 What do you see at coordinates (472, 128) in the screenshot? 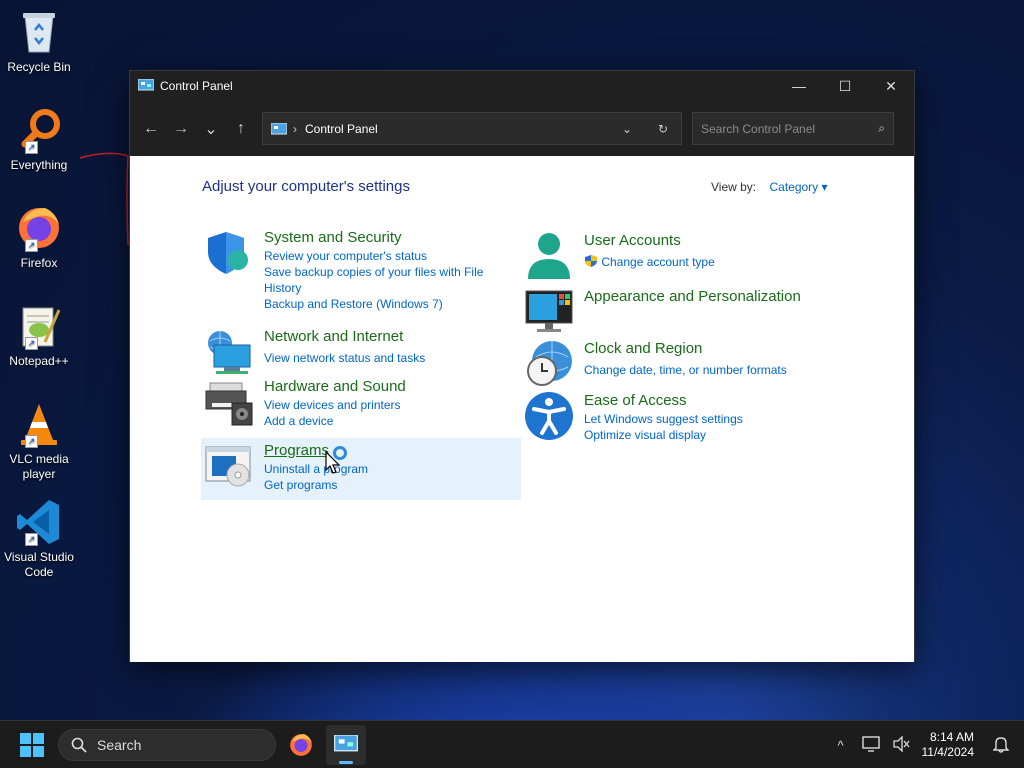
I see `address-bar: › Control Panel ⌄ ↻` at bounding box center [472, 128].